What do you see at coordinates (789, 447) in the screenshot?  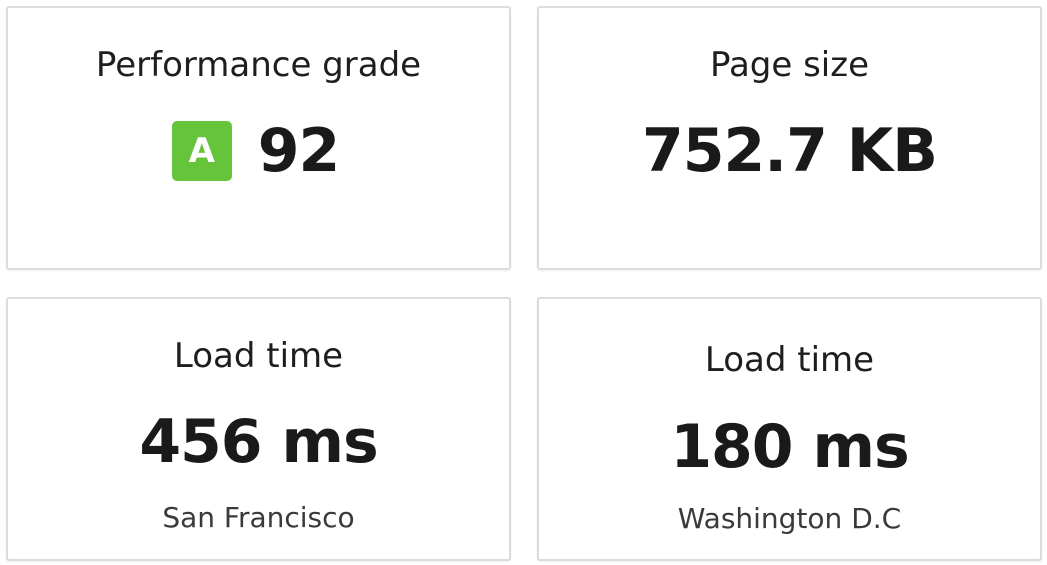 I see `load-time-value: 180 ms` at bounding box center [789, 447].